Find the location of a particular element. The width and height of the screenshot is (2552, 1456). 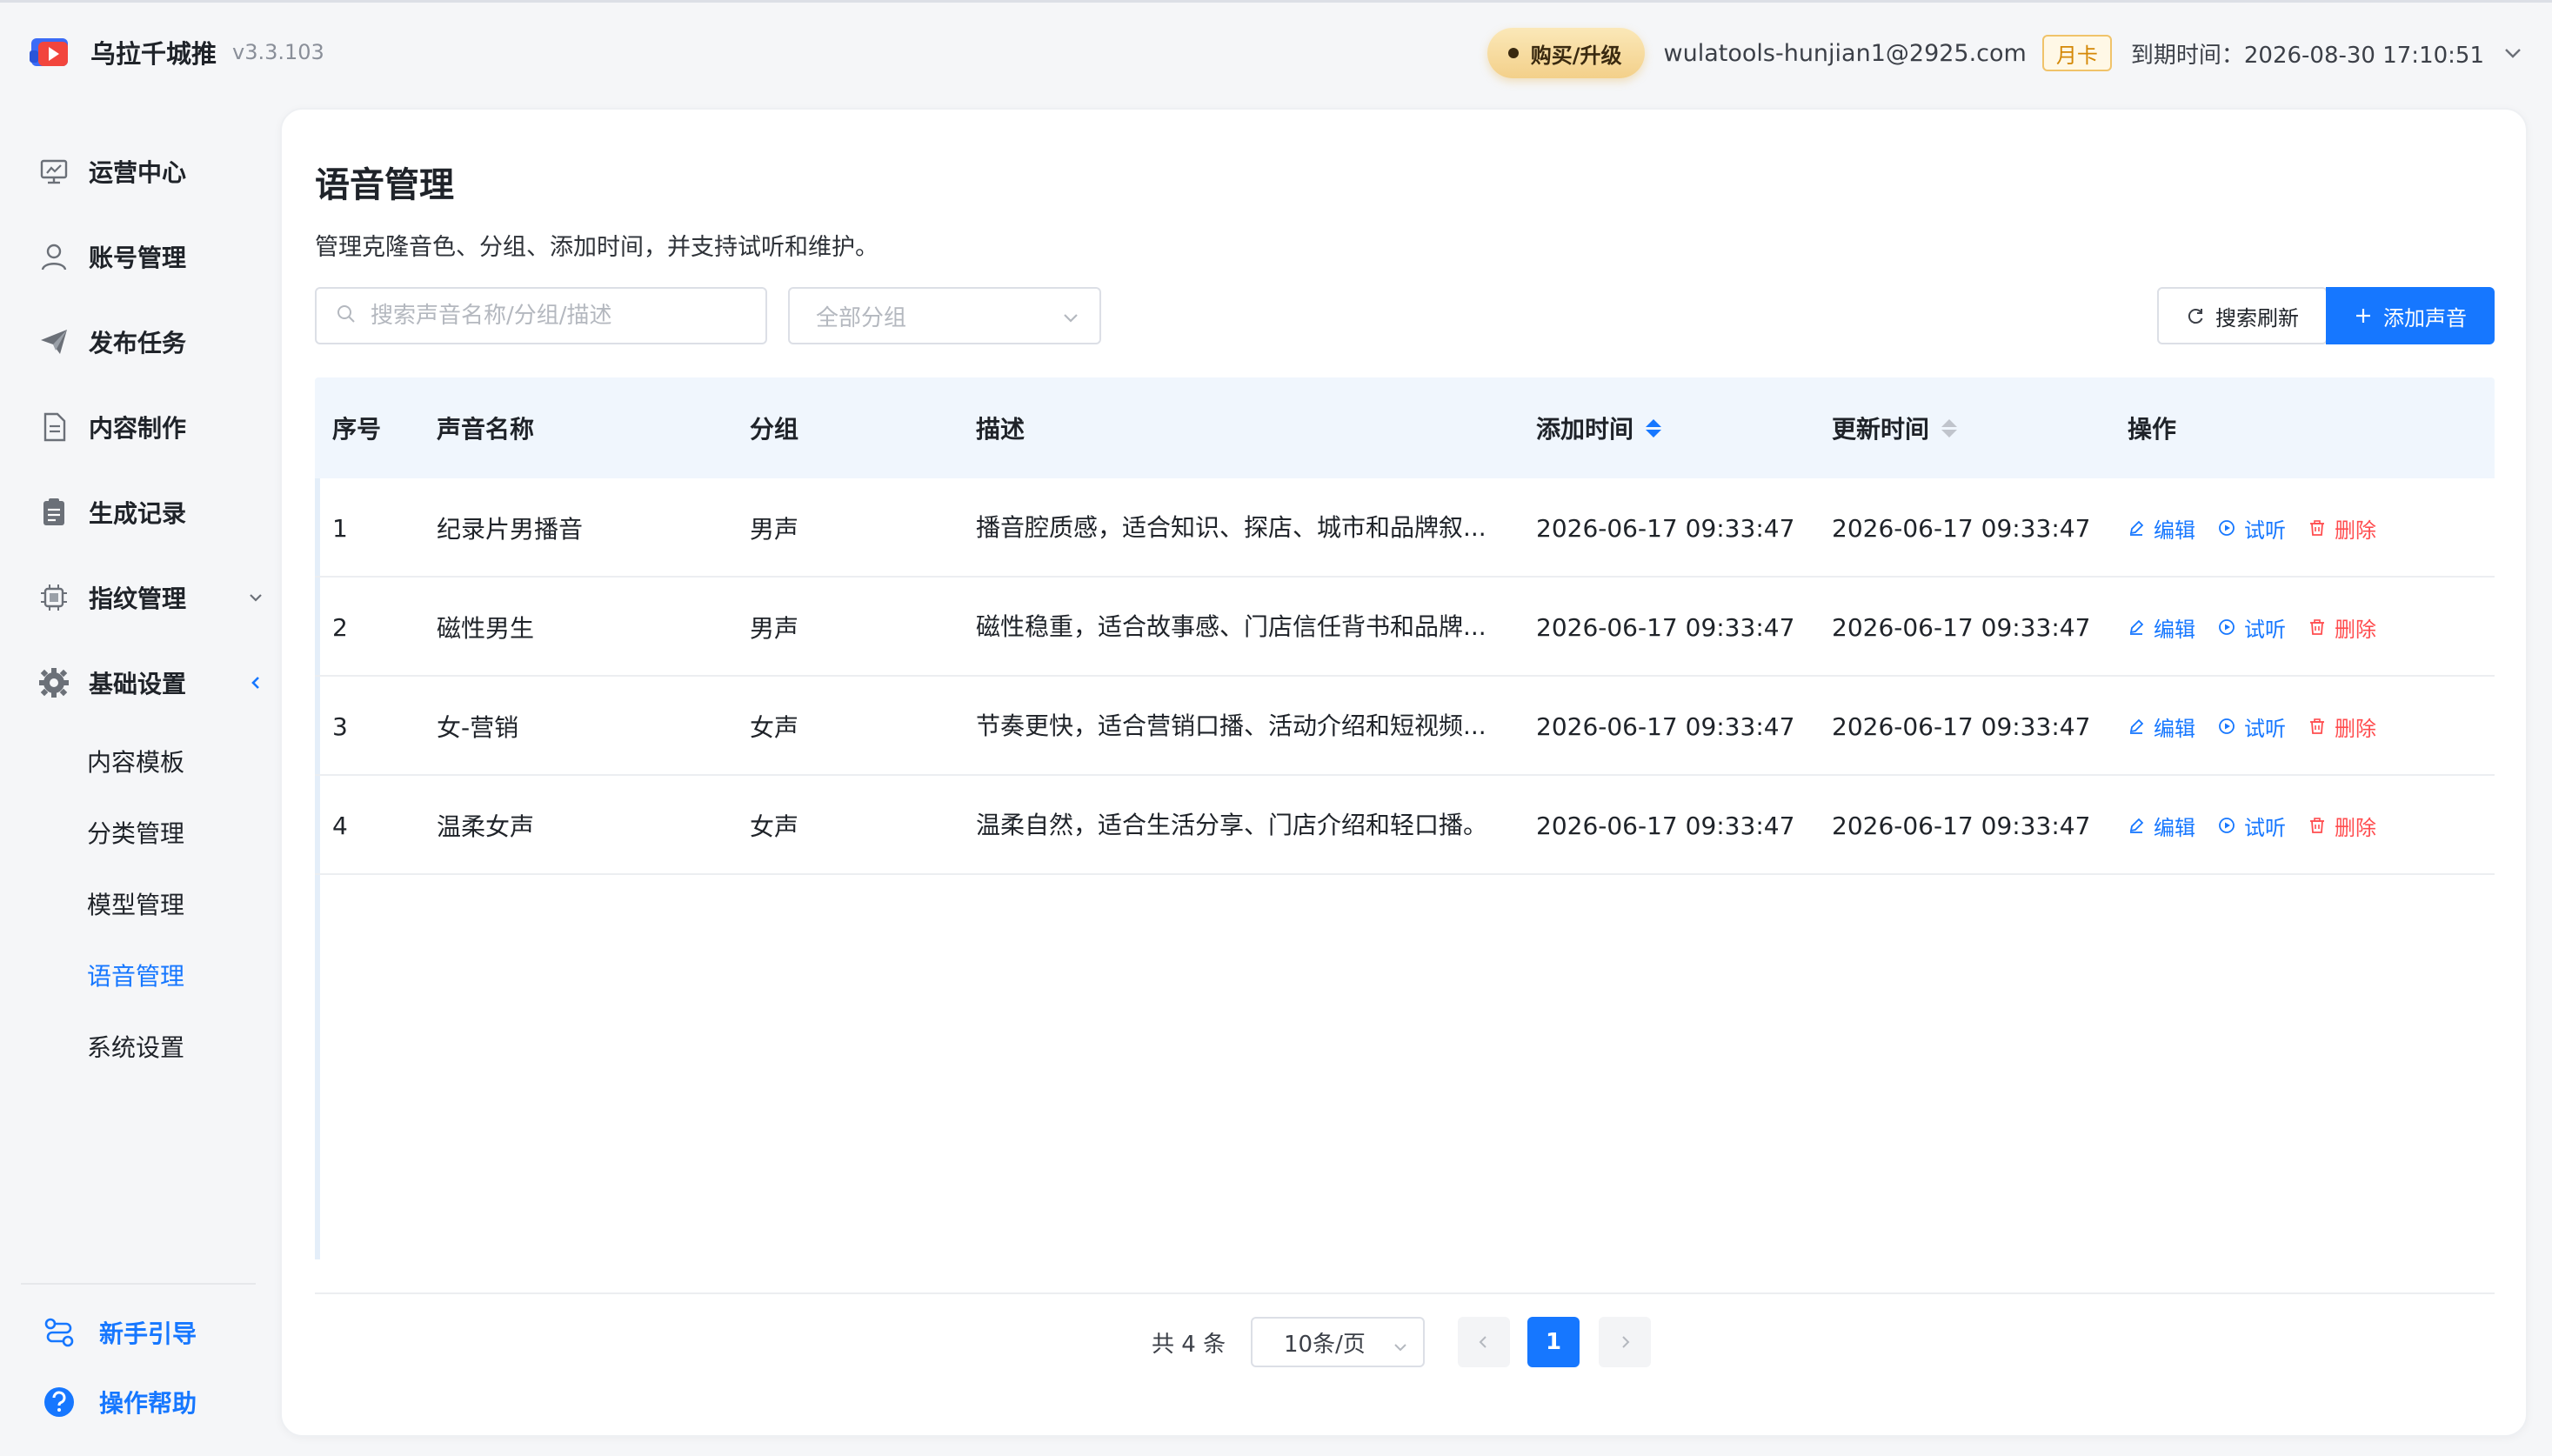

sidebar-item-basic-settings: 基础设置 is located at coordinates (151, 682).